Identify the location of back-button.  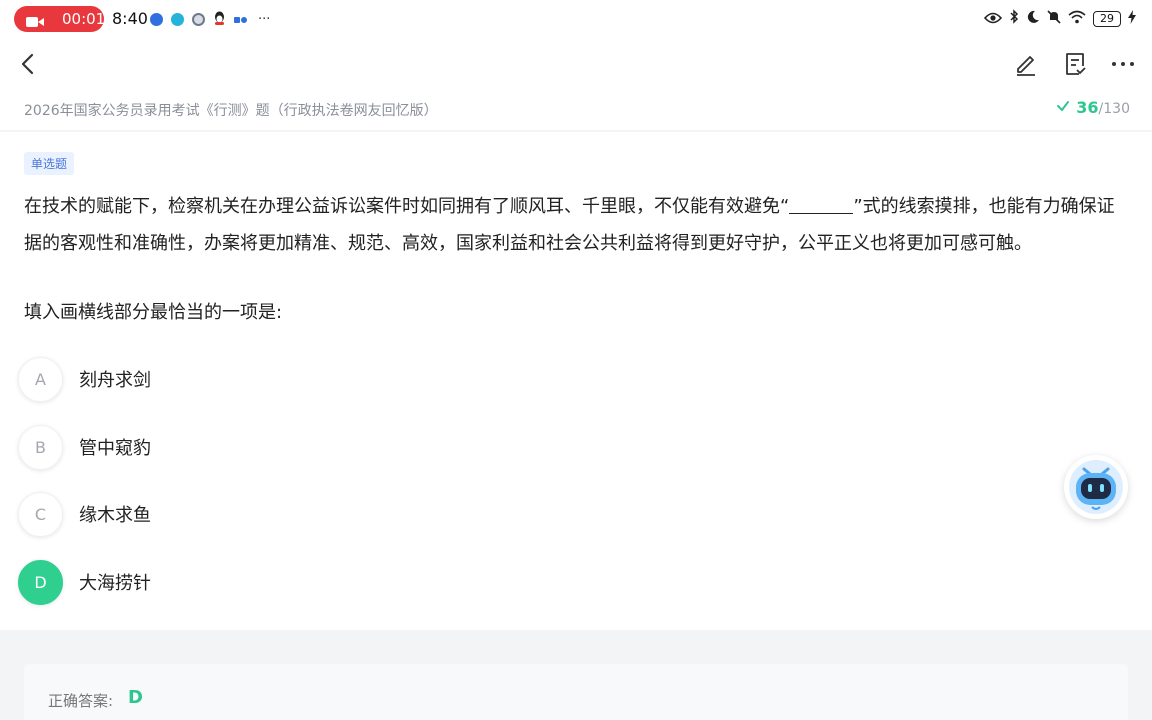
(29, 65).